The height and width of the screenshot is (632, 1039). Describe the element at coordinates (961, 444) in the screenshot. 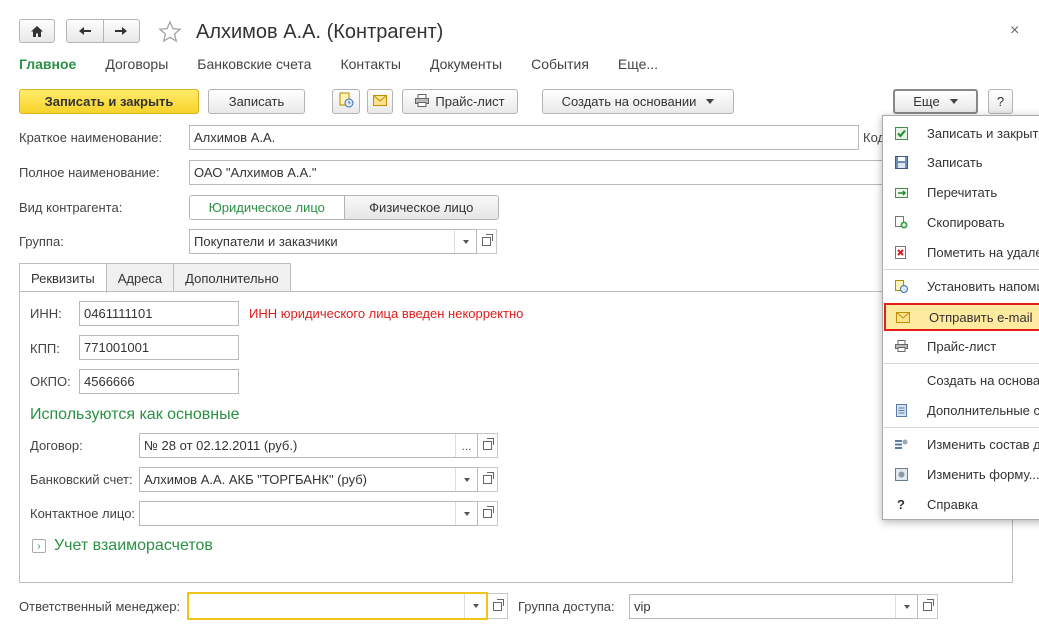

I see `menu-item-change-composition: Изменить состав добавлений` at that location.